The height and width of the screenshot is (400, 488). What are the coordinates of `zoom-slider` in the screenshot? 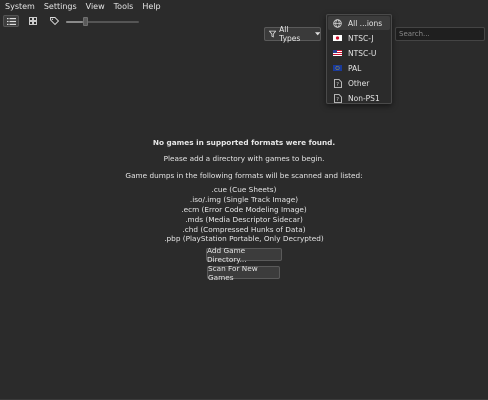 It's located at (102, 21).